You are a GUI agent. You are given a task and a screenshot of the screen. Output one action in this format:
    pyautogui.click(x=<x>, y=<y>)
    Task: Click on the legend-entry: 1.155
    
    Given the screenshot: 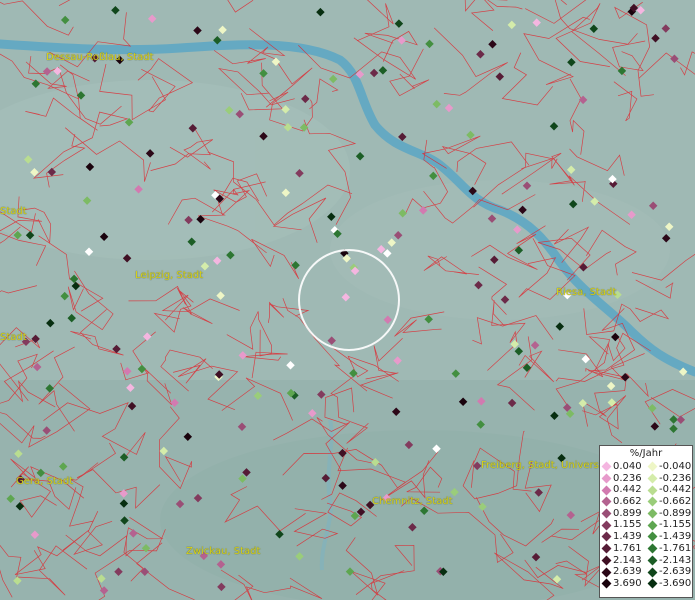 What is the action you would take?
    pyautogui.click(x=623, y=525)
    